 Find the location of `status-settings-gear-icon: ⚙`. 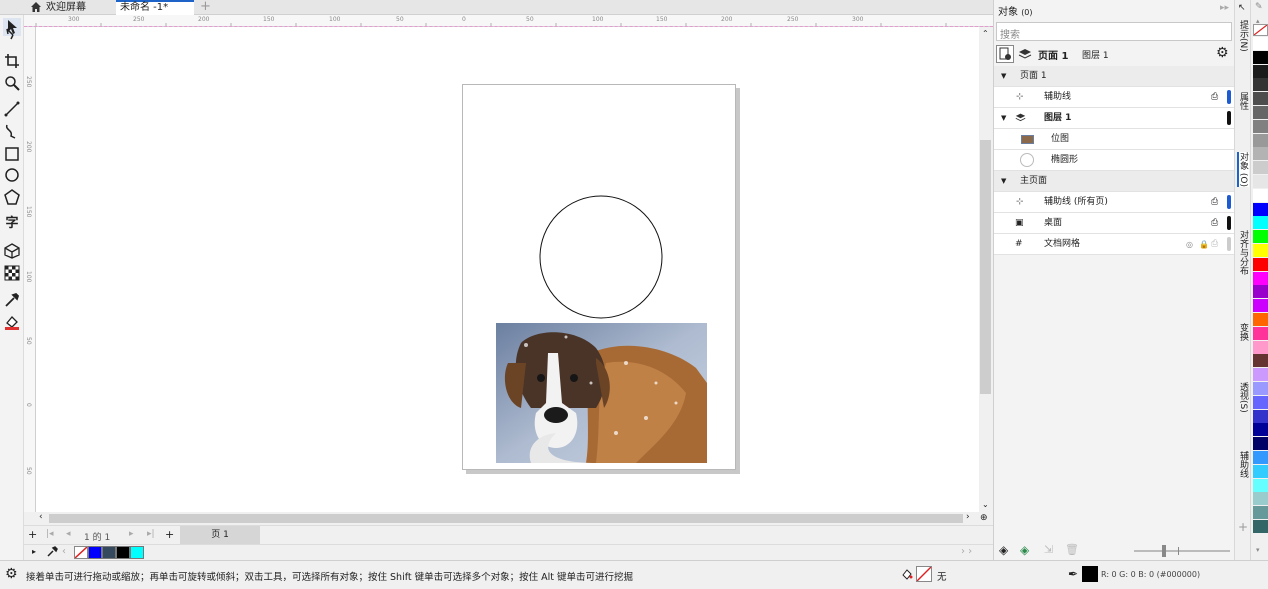

status-settings-gear-icon: ⚙ is located at coordinates (11, 574).